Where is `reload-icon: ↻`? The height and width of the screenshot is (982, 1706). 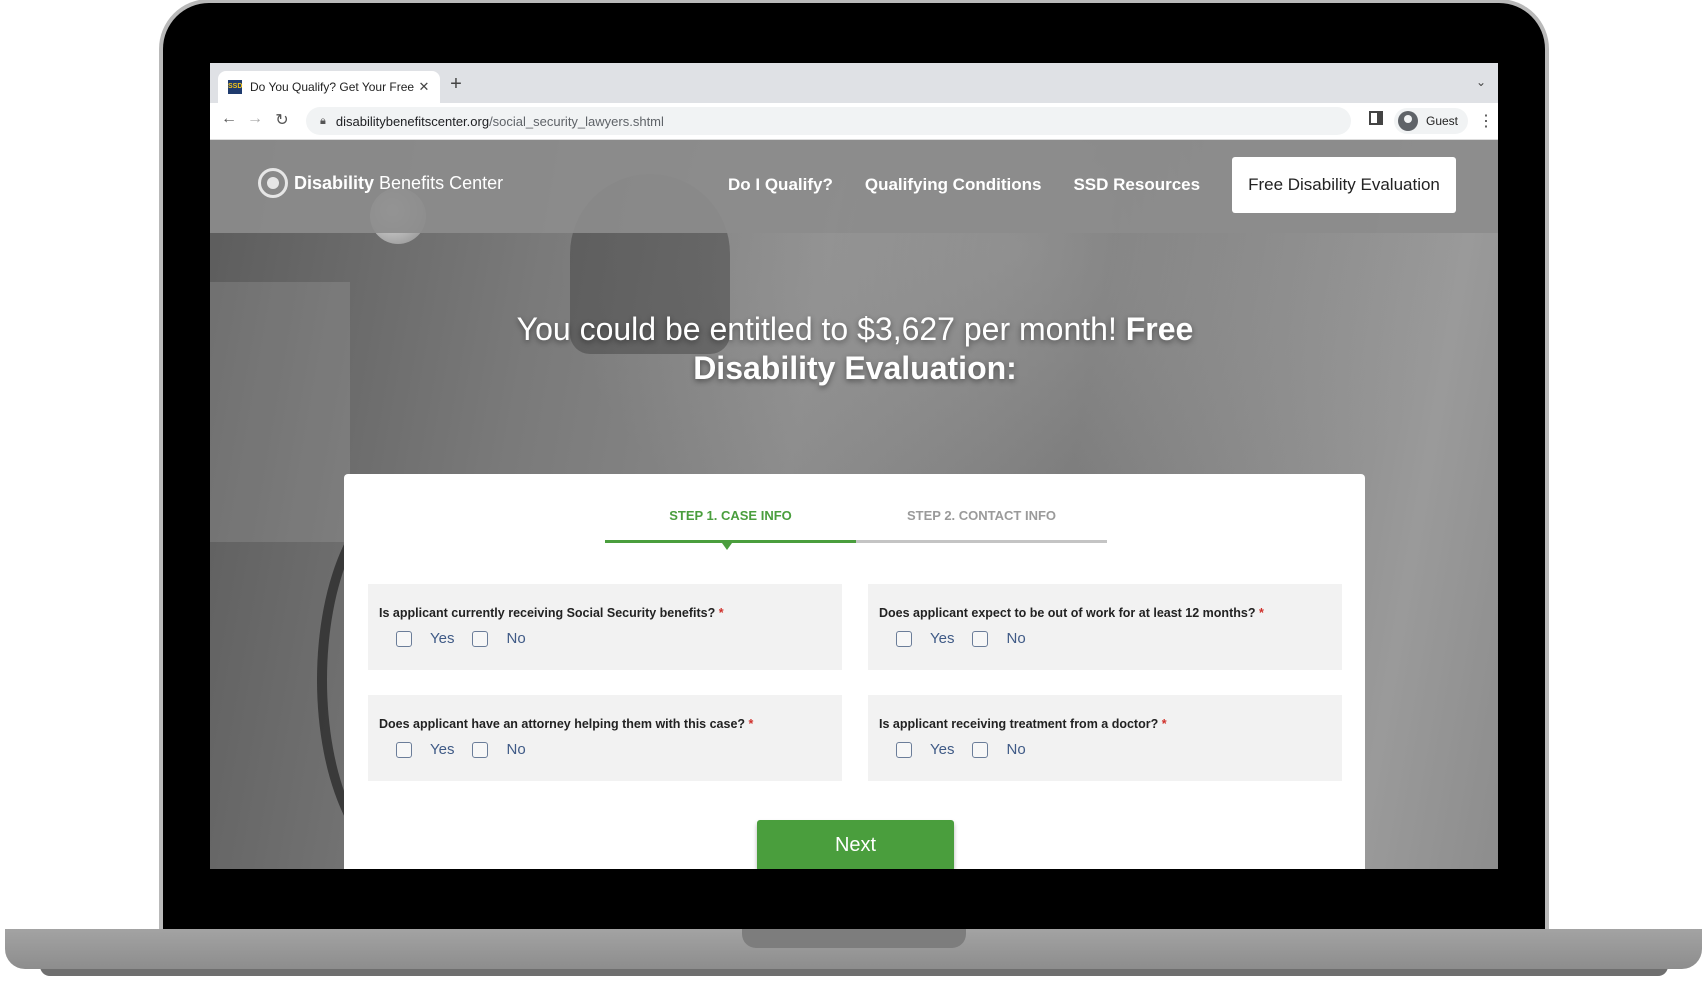 reload-icon: ↻ is located at coordinates (282, 120).